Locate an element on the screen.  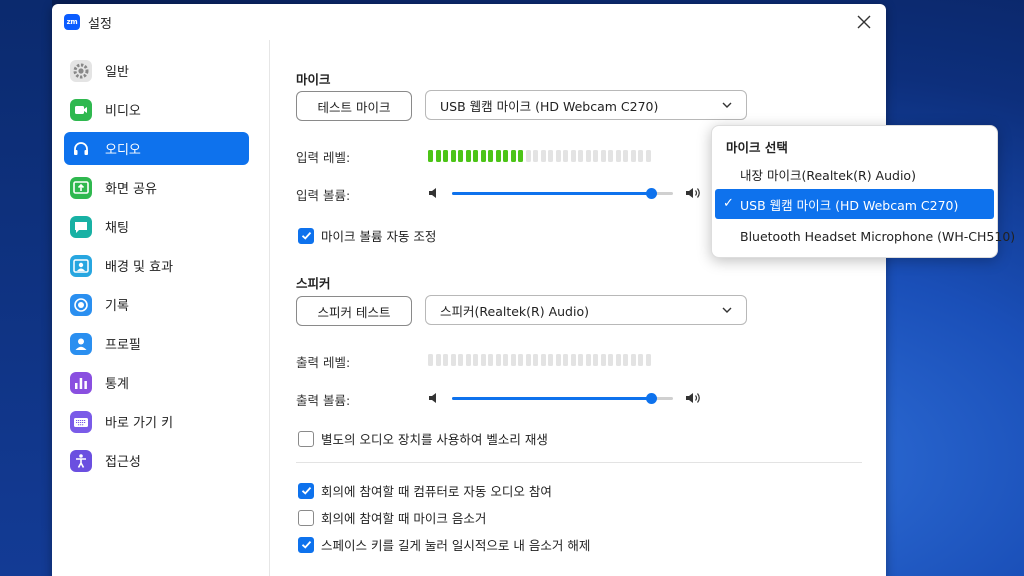
output-level-label: 출력 레벨: is located at coordinates (323, 362).